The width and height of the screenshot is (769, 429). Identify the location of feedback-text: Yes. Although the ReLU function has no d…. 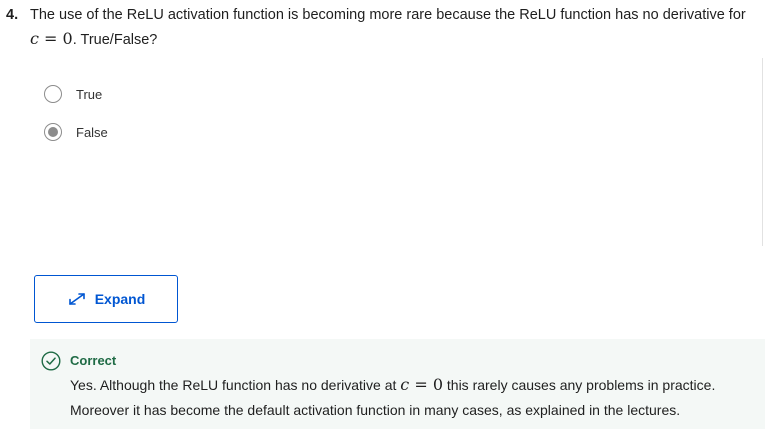
(415, 397).